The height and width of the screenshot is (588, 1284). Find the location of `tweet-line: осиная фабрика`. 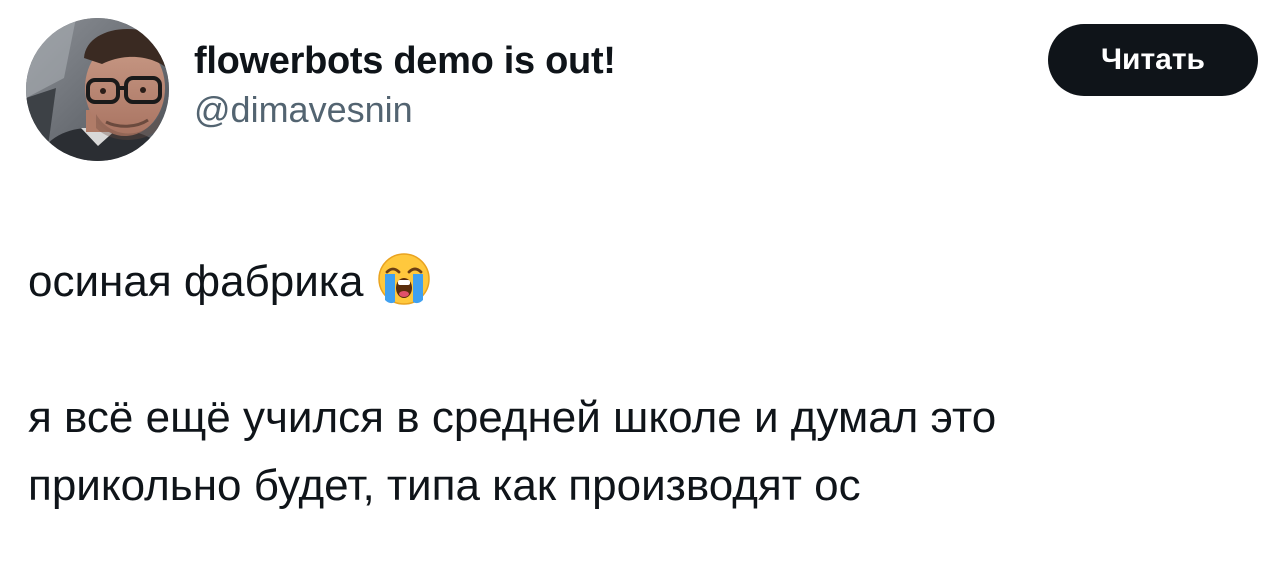

tweet-line: осиная фабрика is located at coordinates (643, 282).